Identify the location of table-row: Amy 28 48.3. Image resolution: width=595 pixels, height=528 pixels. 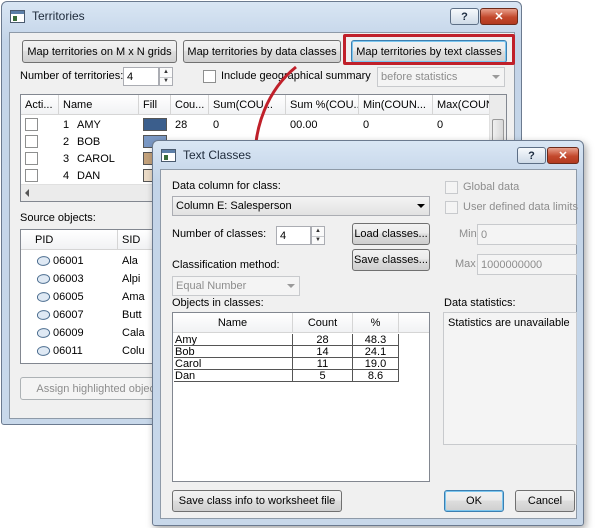
(286, 340).